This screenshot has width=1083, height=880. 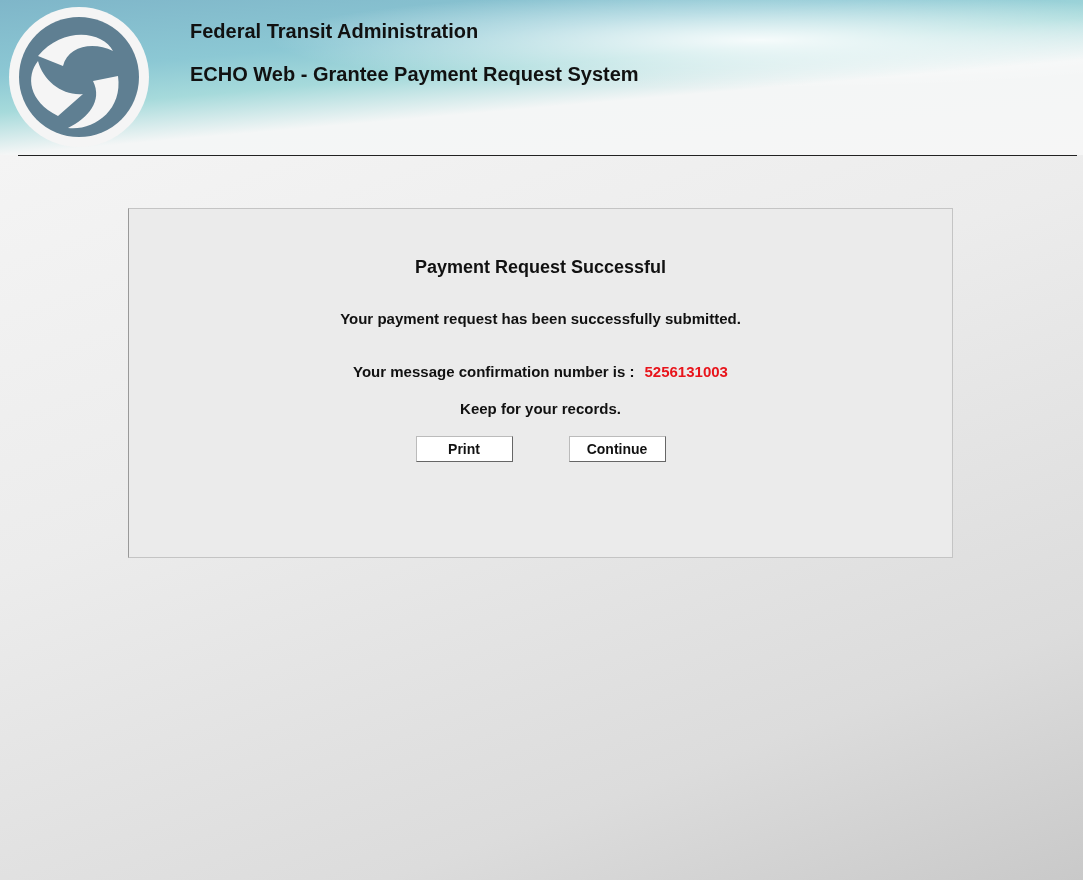 I want to click on confirmation-number: 5256131003, so click(x=686, y=371).